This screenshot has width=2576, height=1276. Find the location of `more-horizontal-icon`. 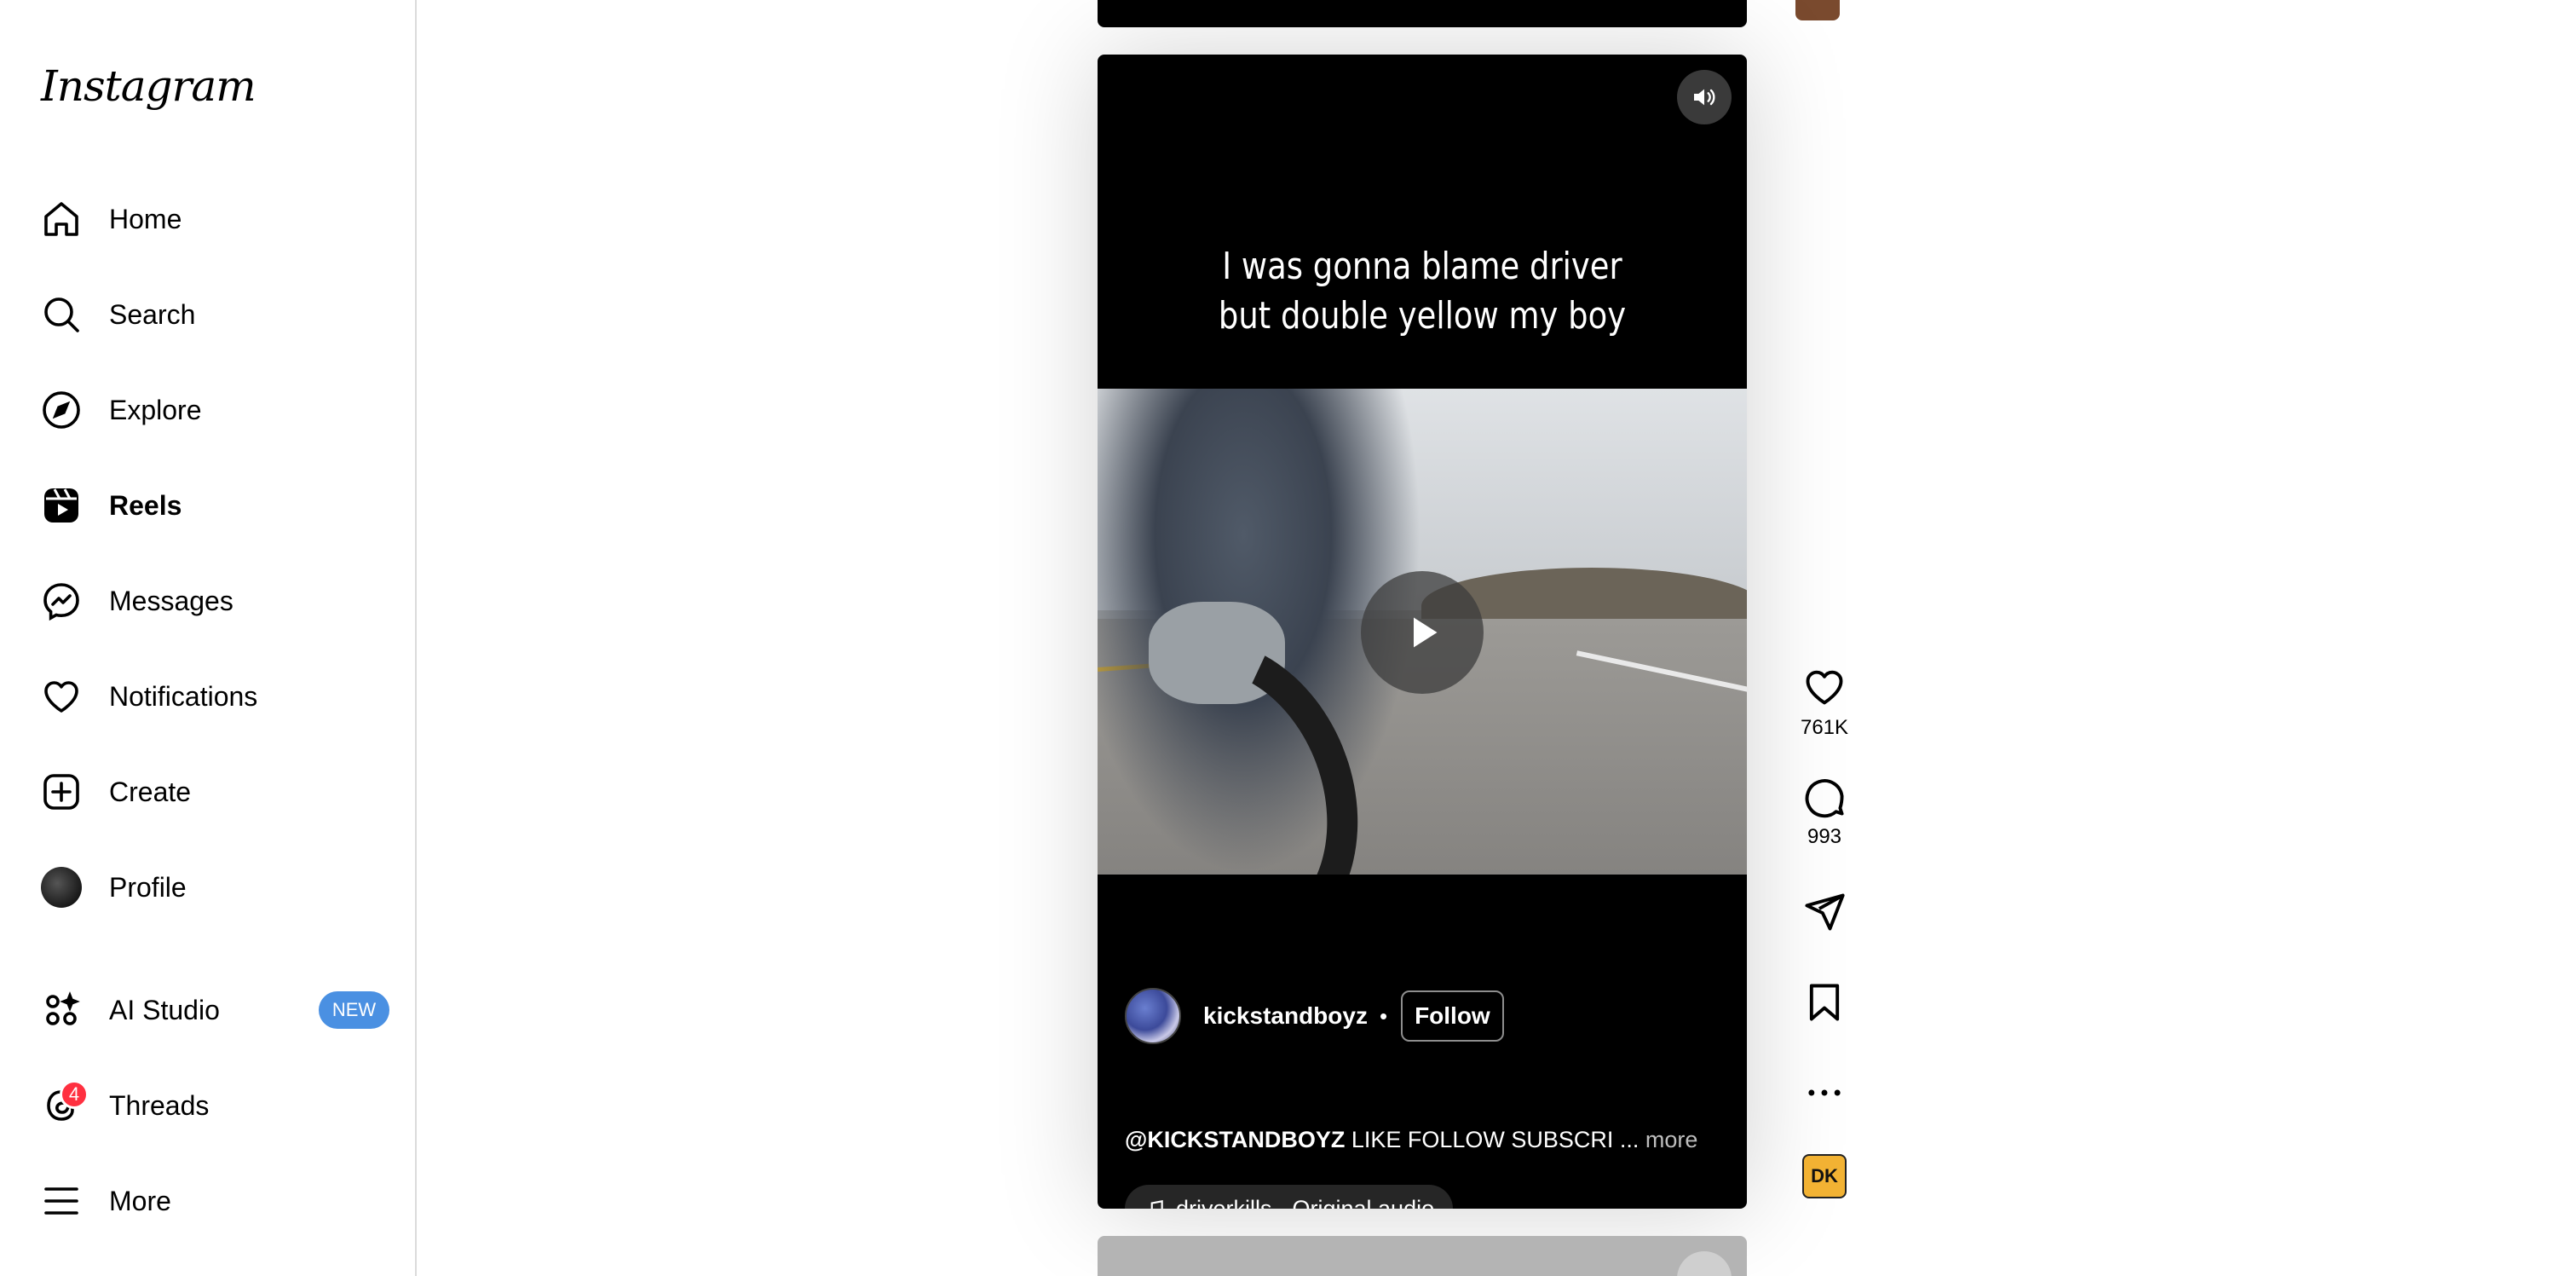

more-horizontal-icon is located at coordinates (1824, 1093).